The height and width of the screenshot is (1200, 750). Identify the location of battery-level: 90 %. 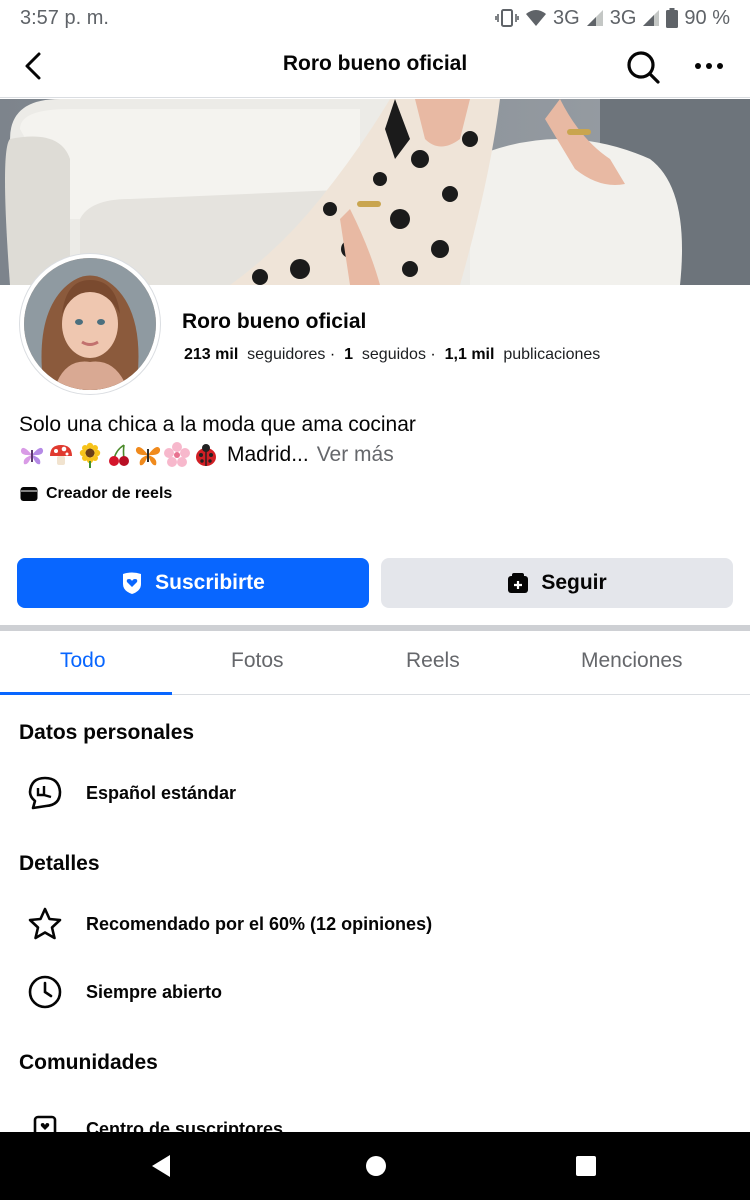
(707, 17).